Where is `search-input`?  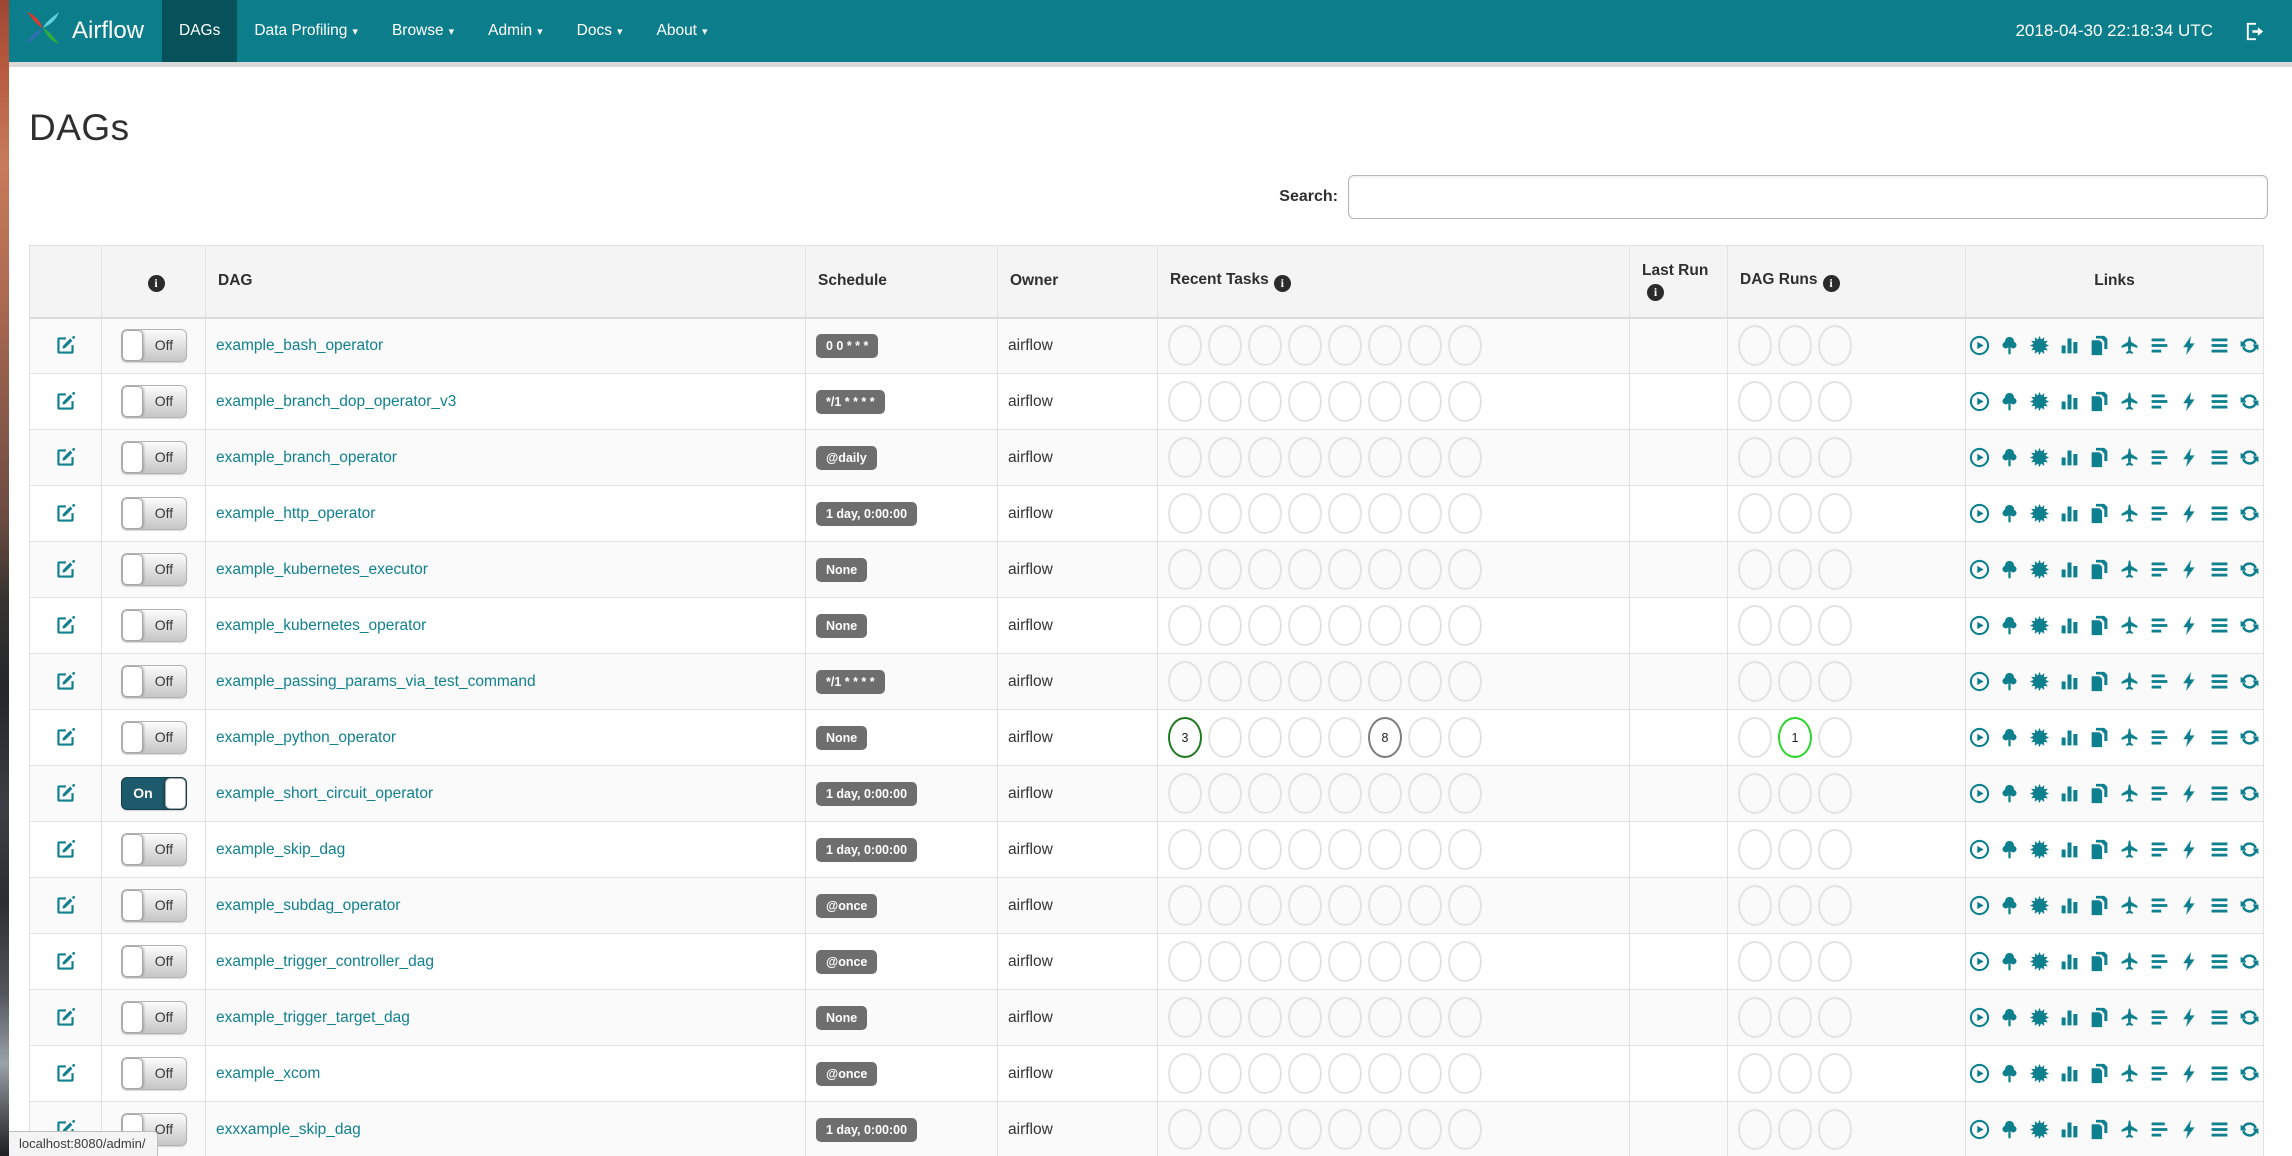
search-input is located at coordinates (1808, 197).